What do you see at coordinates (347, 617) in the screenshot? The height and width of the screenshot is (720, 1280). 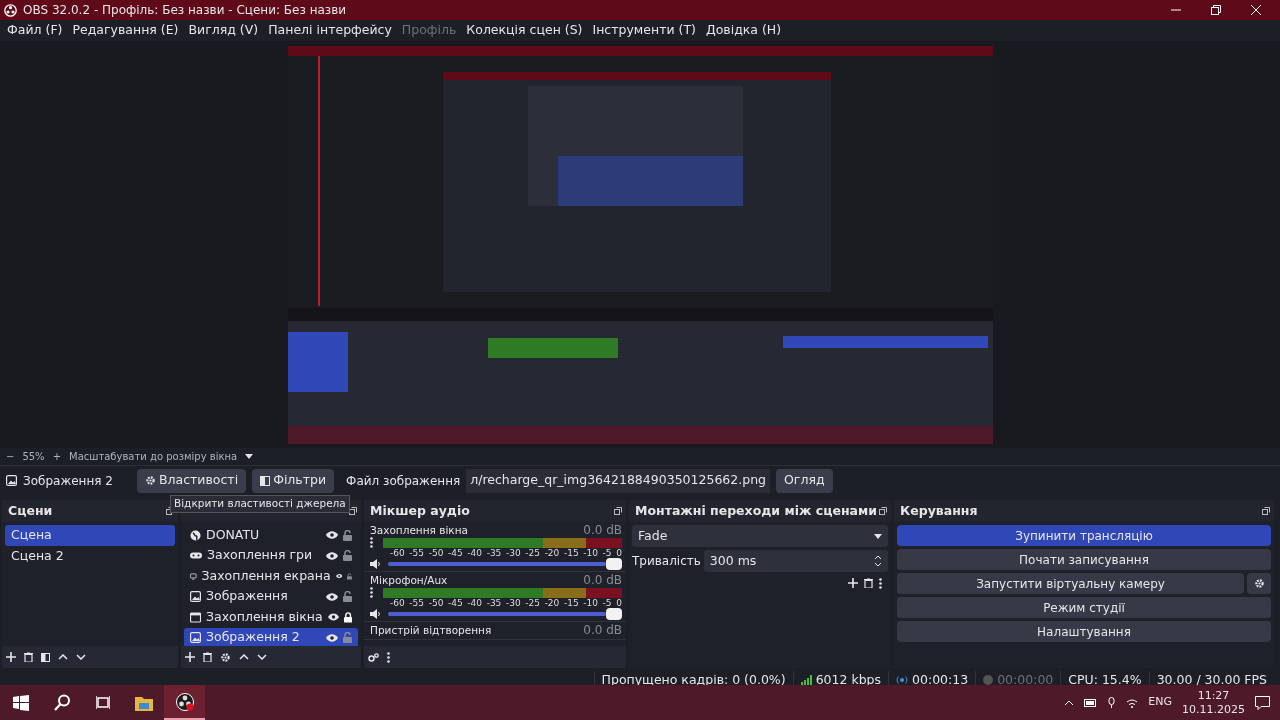 I see `lock-icon` at bounding box center [347, 617].